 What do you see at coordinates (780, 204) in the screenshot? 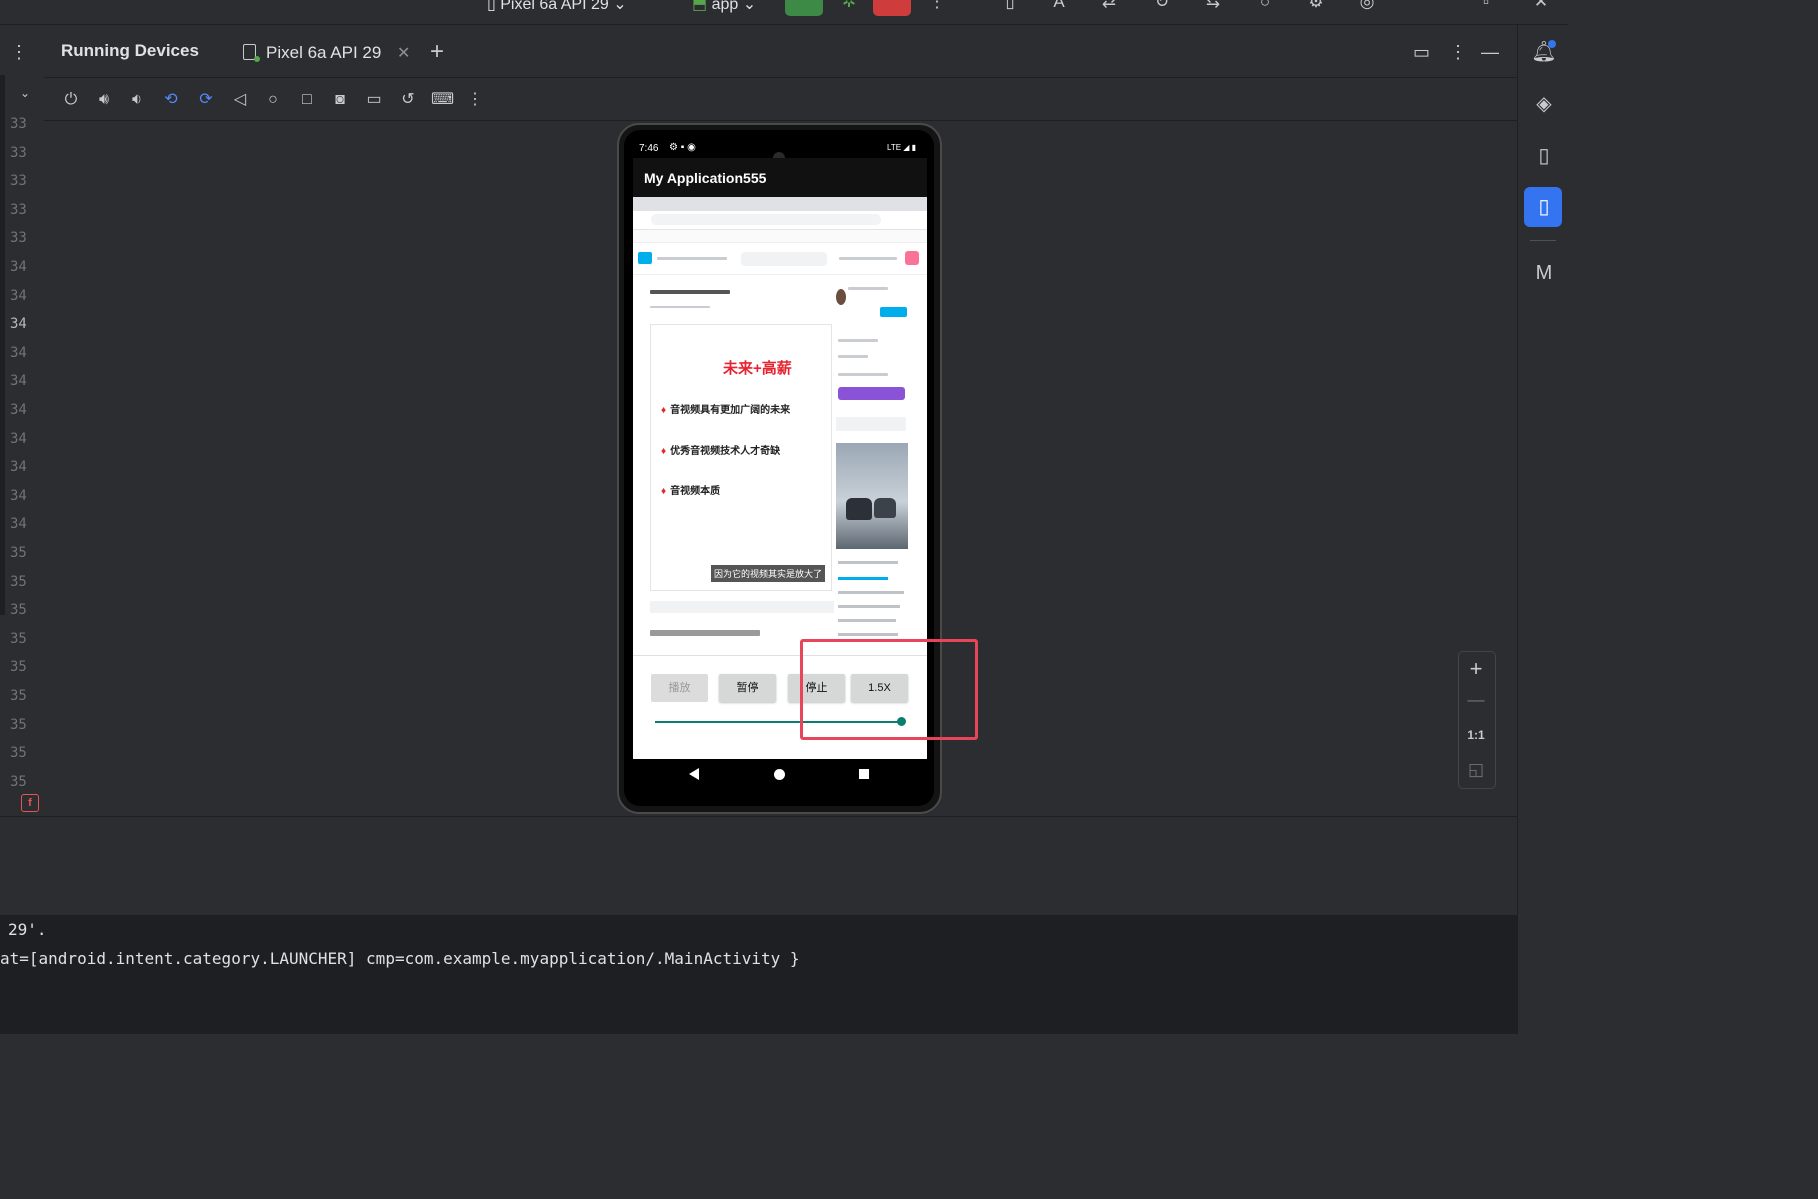
I see `browser-tab-strip` at bounding box center [780, 204].